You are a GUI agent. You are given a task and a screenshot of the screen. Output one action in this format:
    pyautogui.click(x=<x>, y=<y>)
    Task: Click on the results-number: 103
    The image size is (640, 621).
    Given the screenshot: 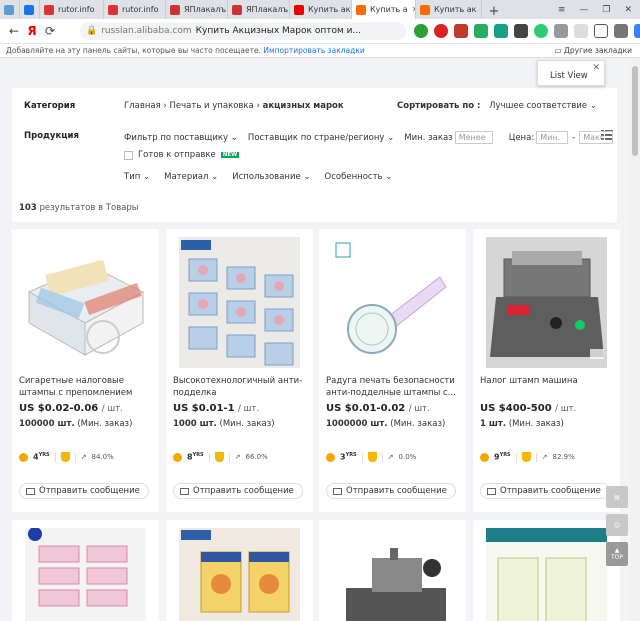 What is the action you would take?
    pyautogui.click(x=28, y=208)
    